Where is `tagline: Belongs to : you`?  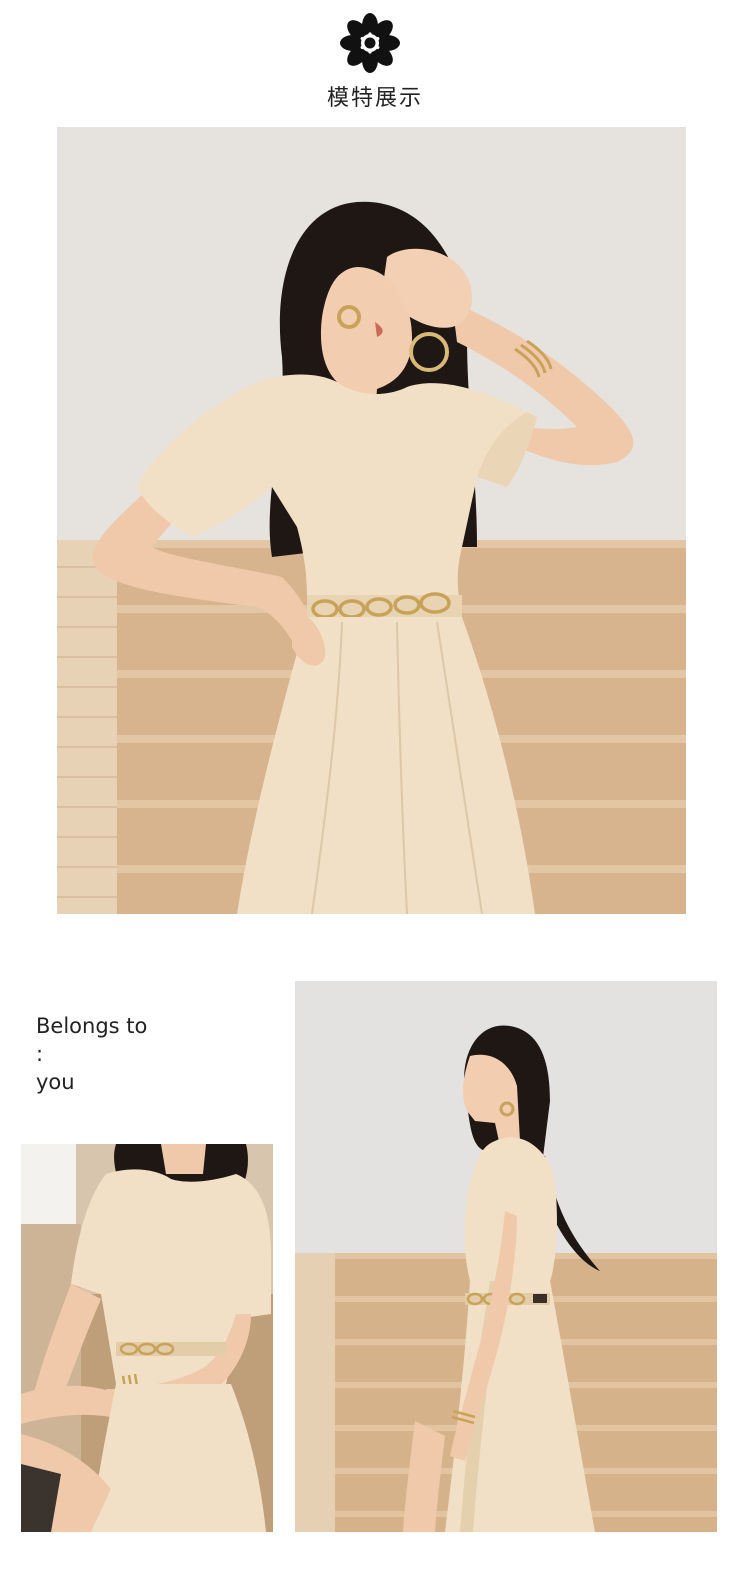 tagline: Belongs to : you is located at coordinates (136, 1054).